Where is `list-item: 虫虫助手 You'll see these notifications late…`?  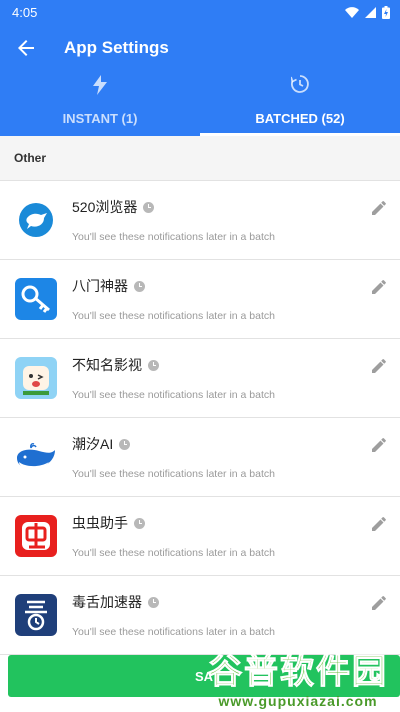
list-item: 虫虫助手 You'll see these notifications late… is located at coordinates (200, 536).